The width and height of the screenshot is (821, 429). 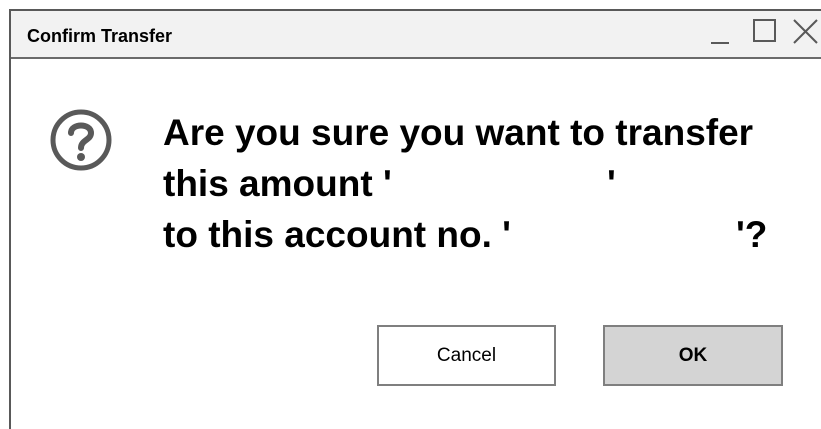 What do you see at coordinates (100, 36) in the screenshot?
I see `window-title: Confirm Transfer` at bounding box center [100, 36].